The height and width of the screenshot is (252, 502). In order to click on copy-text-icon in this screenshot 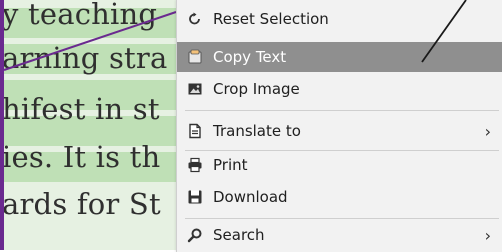, I will do `click(195, 57)`.